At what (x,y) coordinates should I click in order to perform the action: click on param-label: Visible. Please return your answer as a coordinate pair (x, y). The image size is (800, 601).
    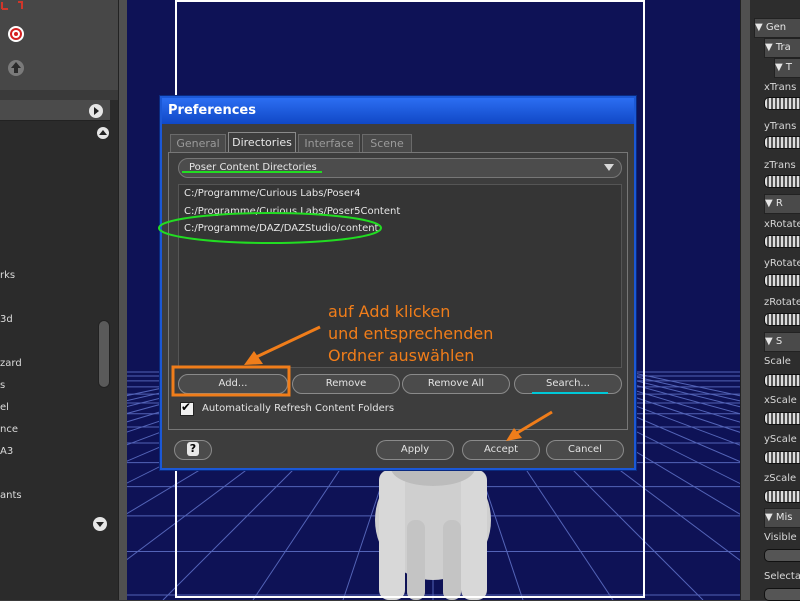
    Looking at the image, I should click on (780, 537).